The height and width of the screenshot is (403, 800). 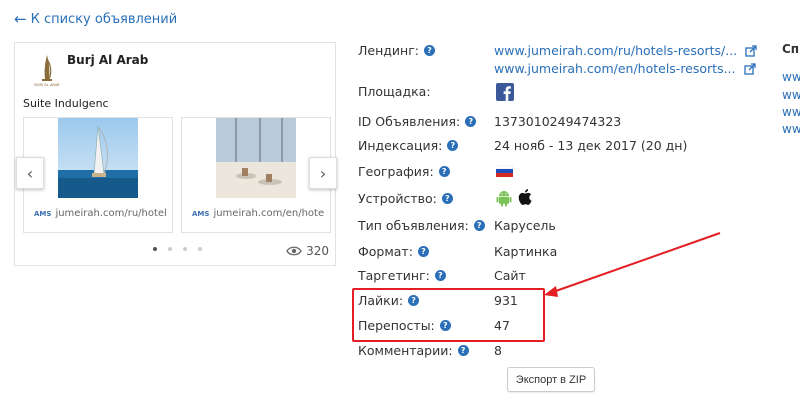 I want to click on carousel-next-button: ›, so click(x=323, y=173).